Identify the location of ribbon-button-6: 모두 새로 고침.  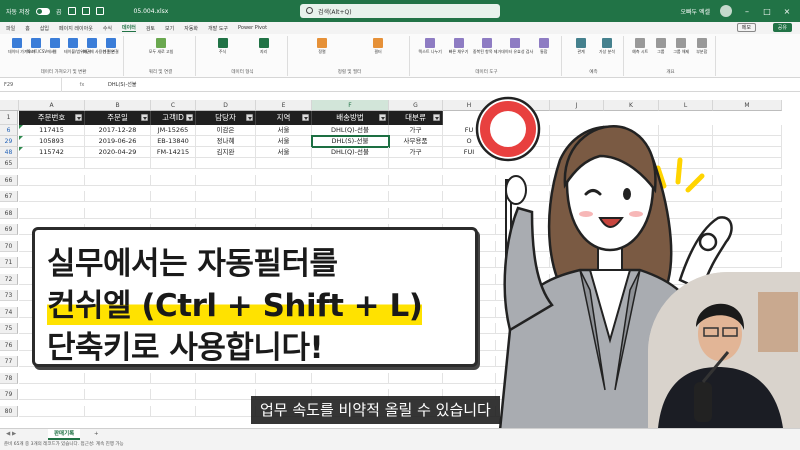
(161, 50).